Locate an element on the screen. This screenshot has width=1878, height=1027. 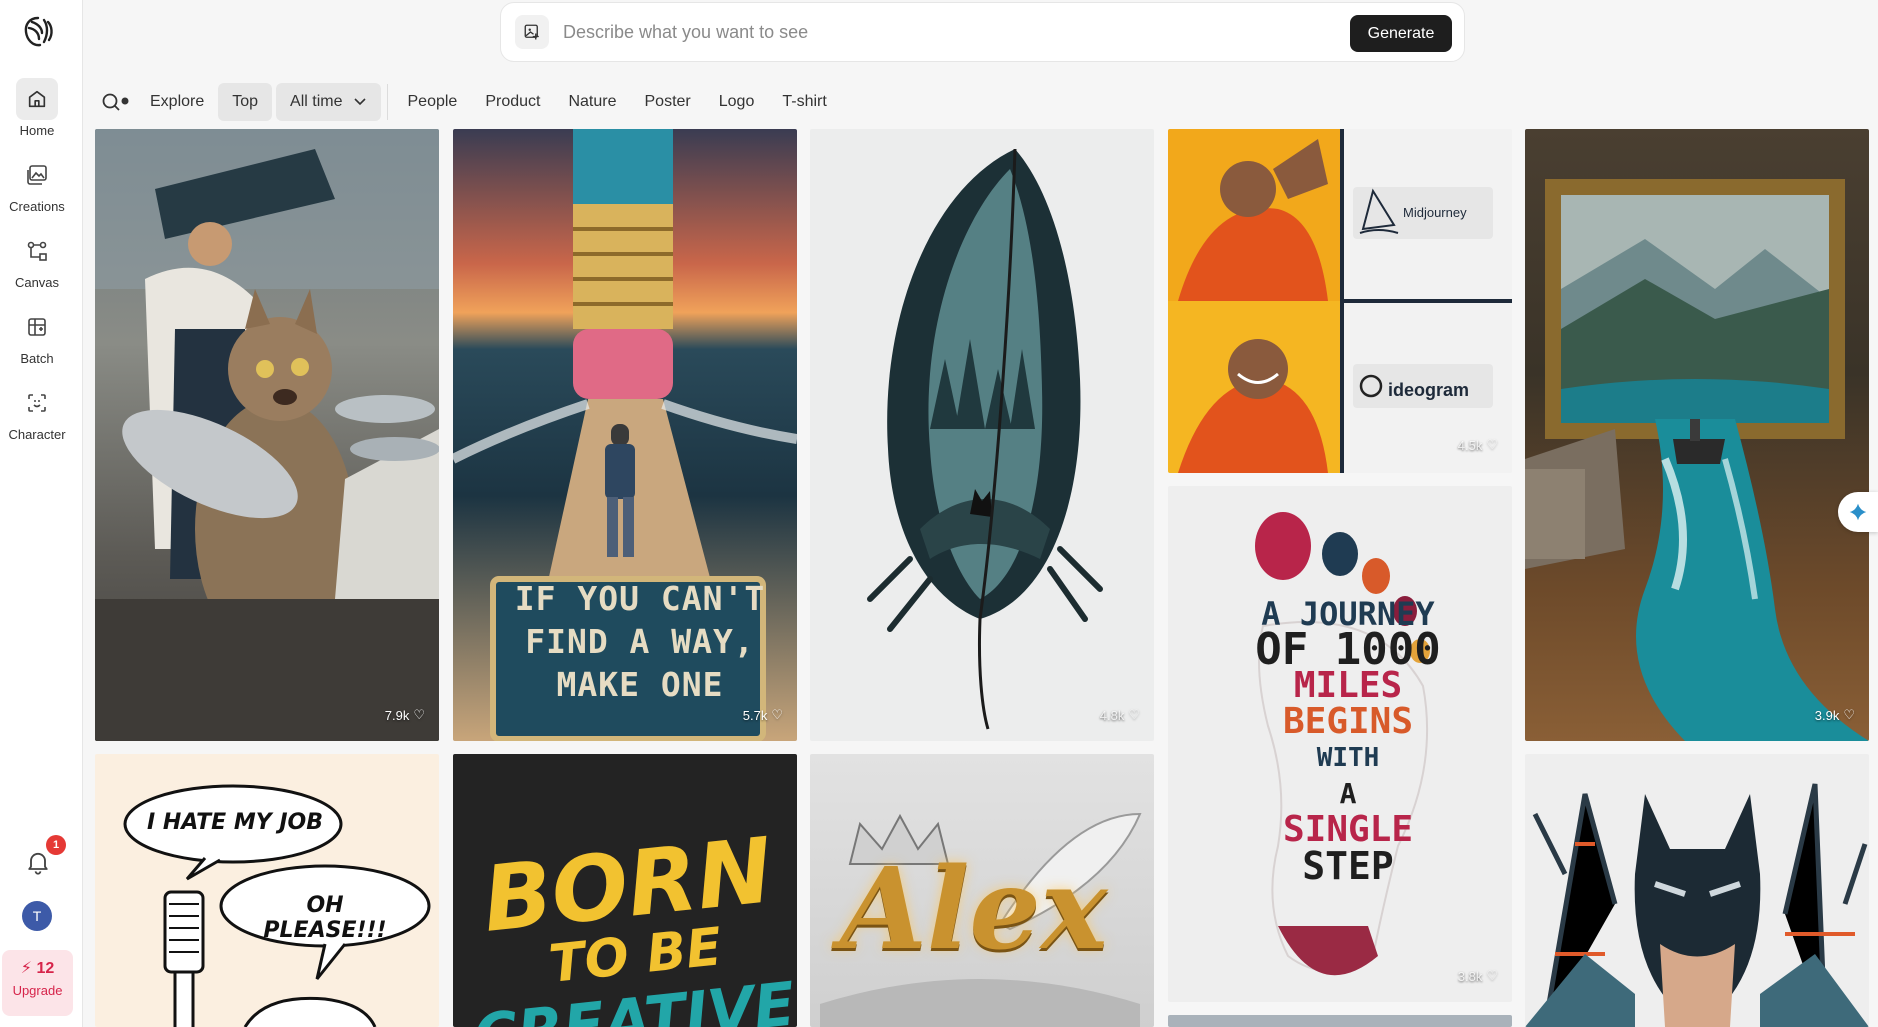
quote-line: SINGLE is located at coordinates (1348, 829).